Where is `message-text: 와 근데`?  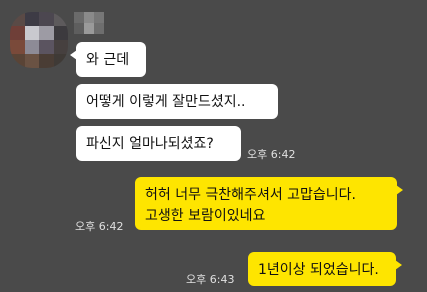 message-text: 와 근데 is located at coordinates (108, 60).